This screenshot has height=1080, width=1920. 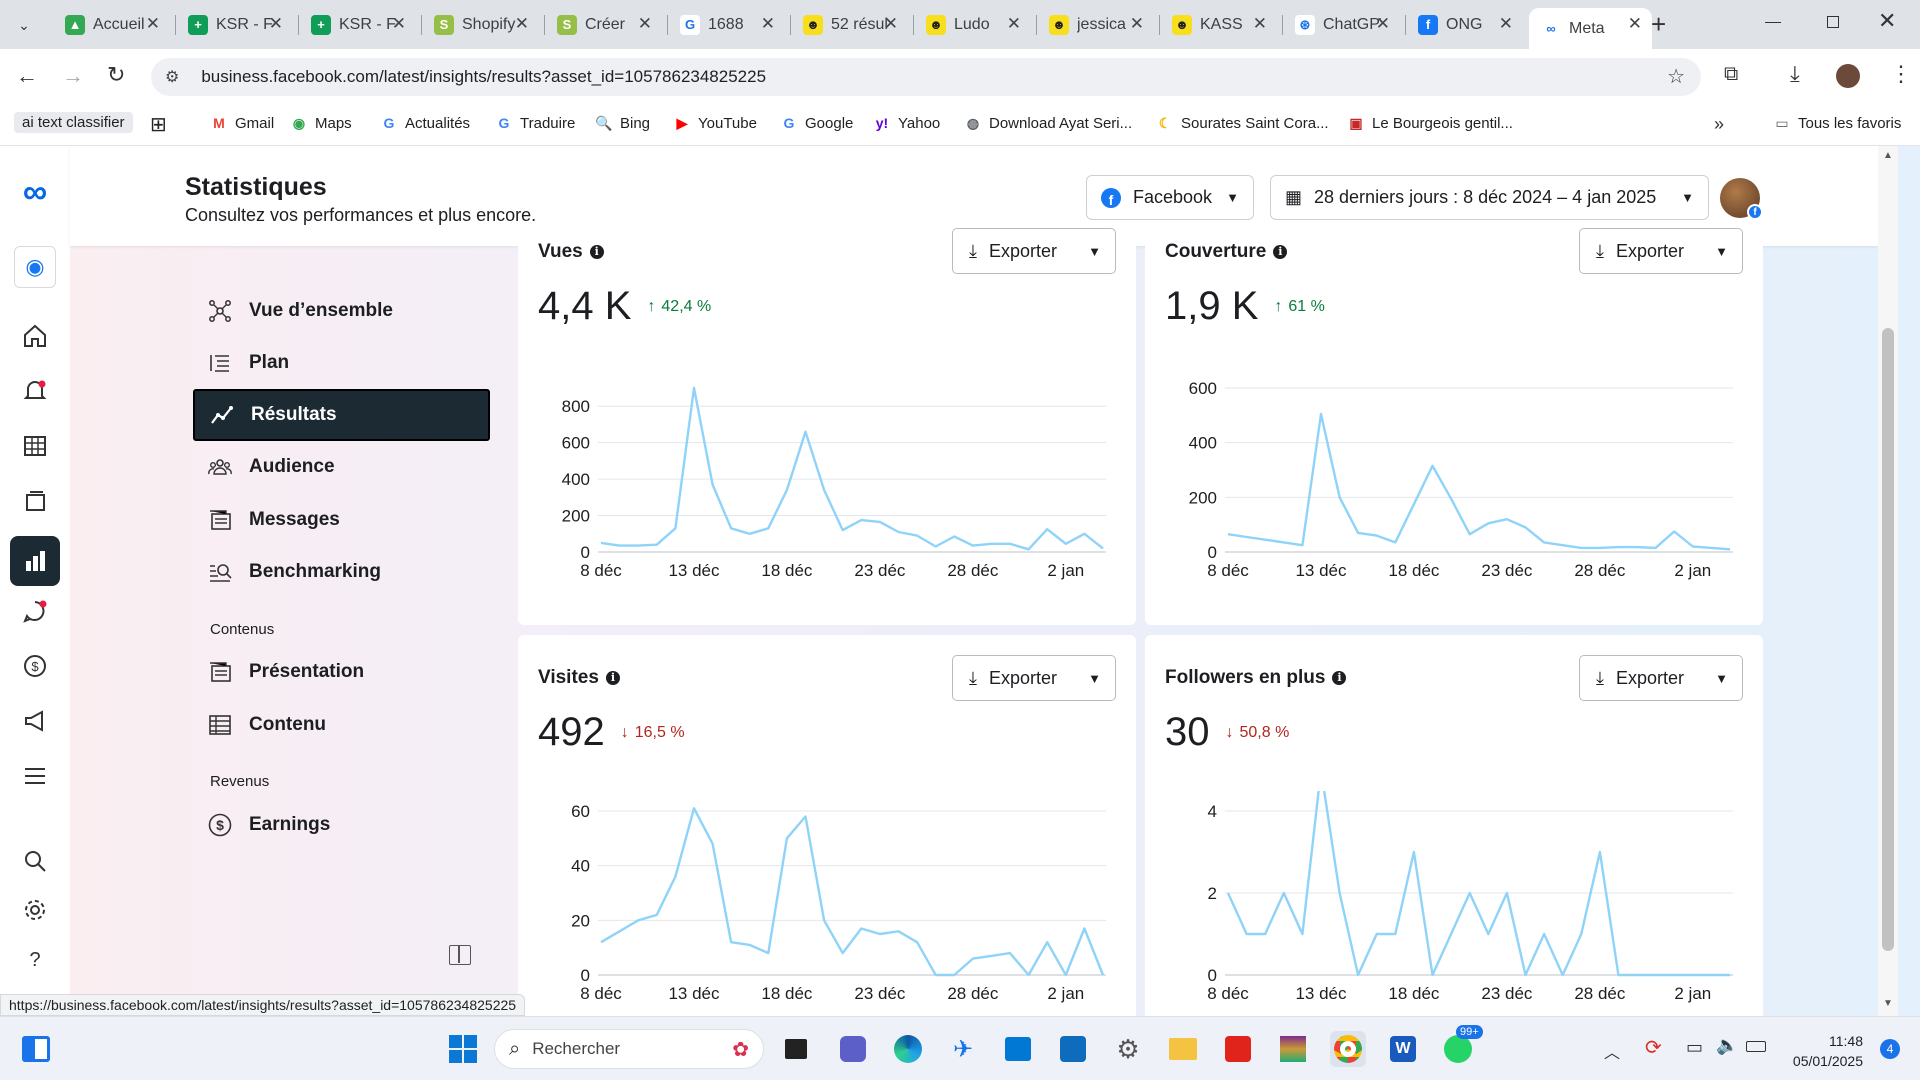 What do you see at coordinates (1590, 28) in the screenshot?
I see `browser-tab: ∞ Meta ✕` at bounding box center [1590, 28].